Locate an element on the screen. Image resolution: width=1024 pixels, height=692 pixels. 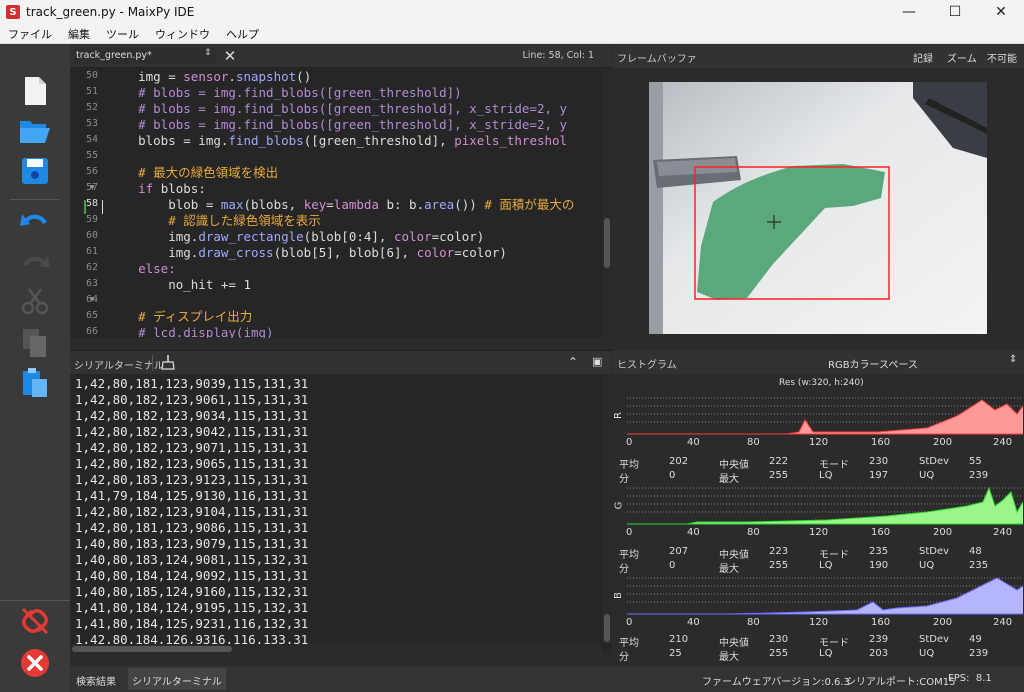
clear-terminal-button is located at coordinates (169, 363).